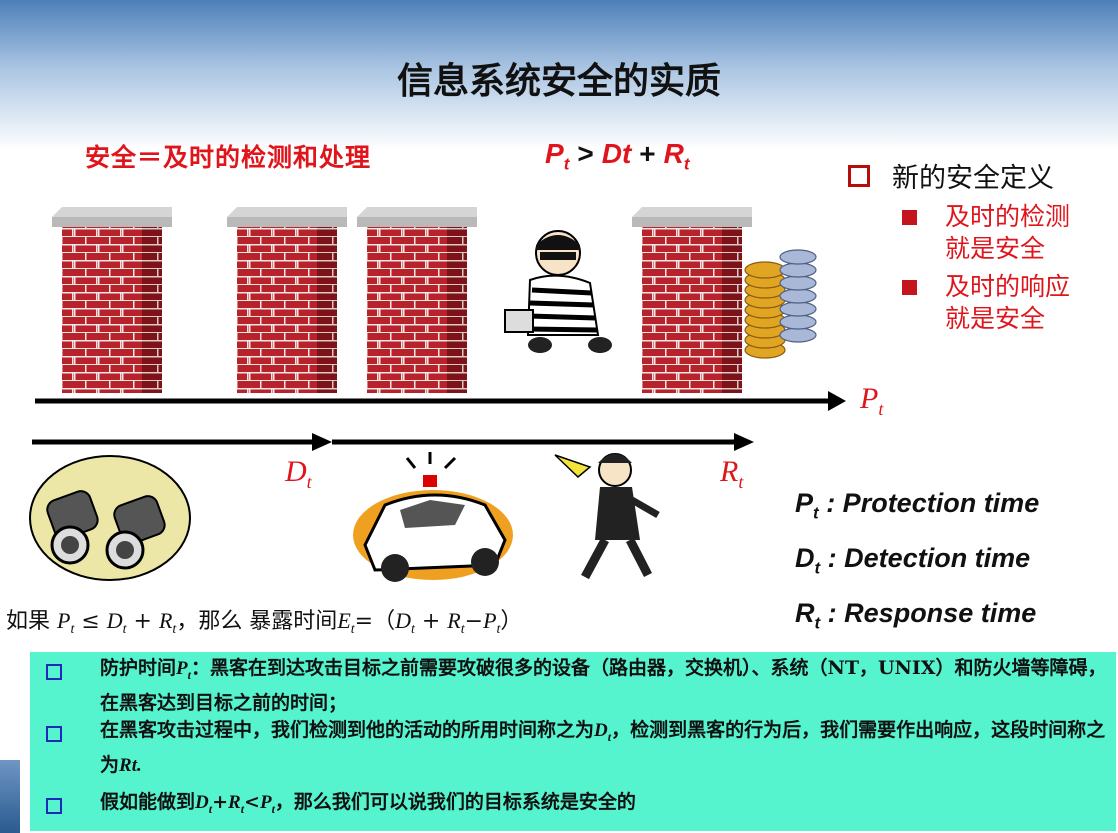 This screenshot has height=833, width=1118. I want to click on axis-label-r: Rt, so click(732, 473).